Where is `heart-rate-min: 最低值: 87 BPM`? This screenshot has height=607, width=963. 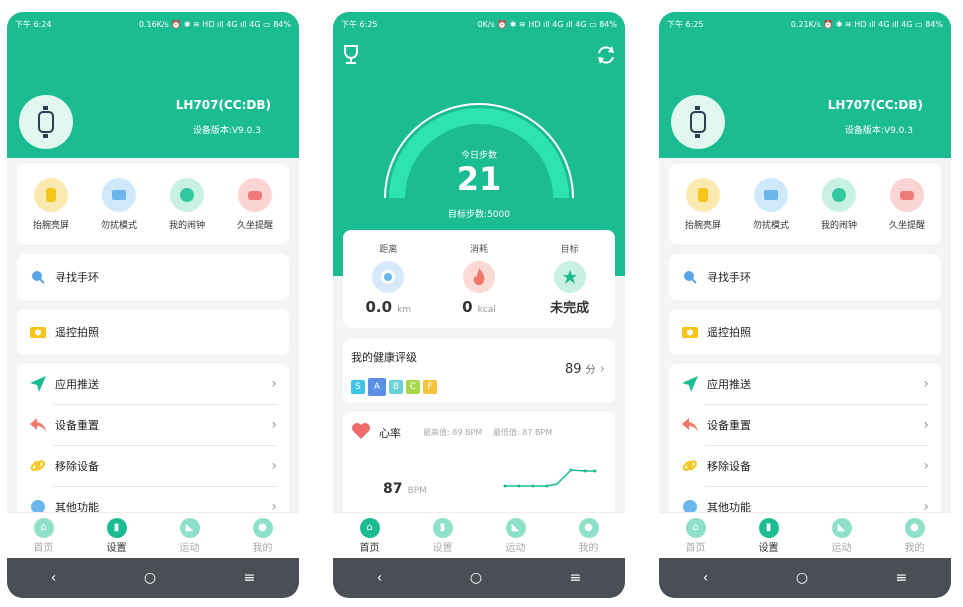 heart-rate-min: 最低值: 87 BPM is located at coordinates (523, 432).